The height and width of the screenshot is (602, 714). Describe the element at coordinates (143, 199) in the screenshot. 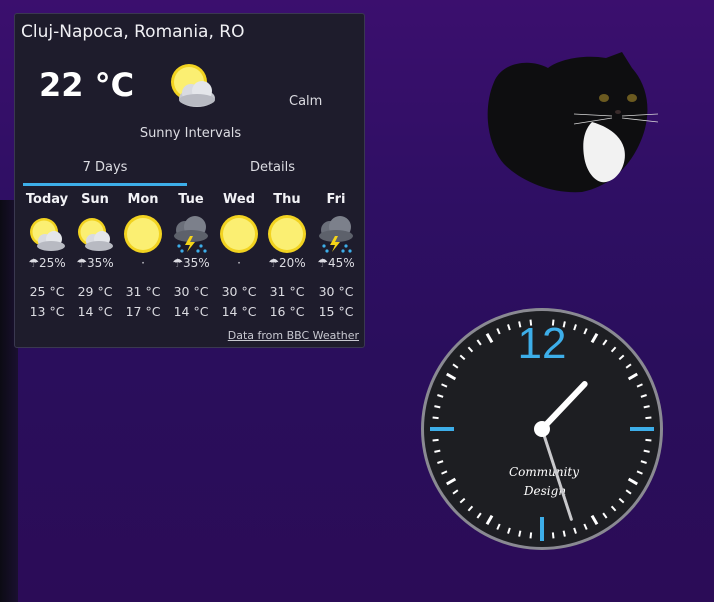

I see `day-name: Mon` at that location.